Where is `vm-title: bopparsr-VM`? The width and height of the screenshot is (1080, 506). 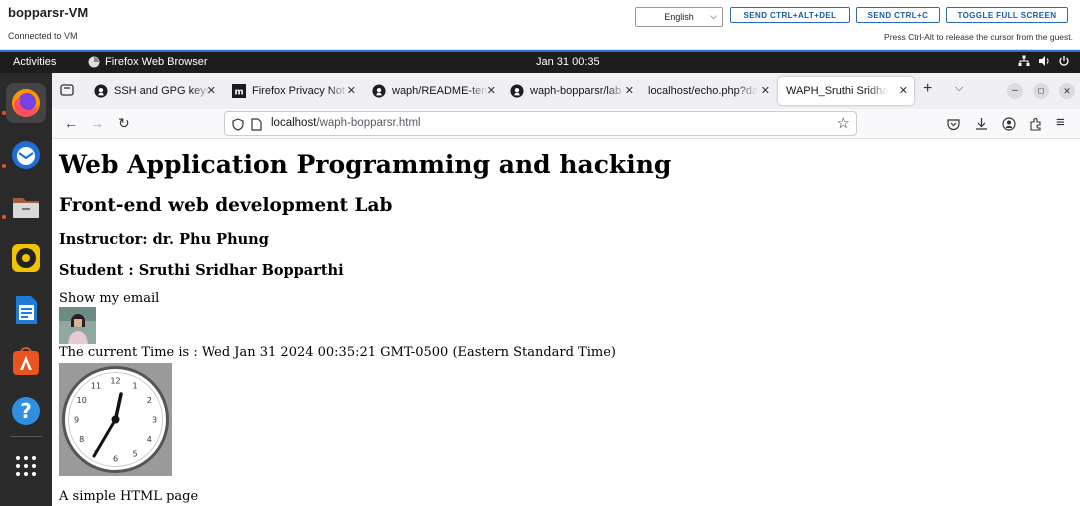 vm-title: bopparsr-VM is located at coordinates (48, 12).